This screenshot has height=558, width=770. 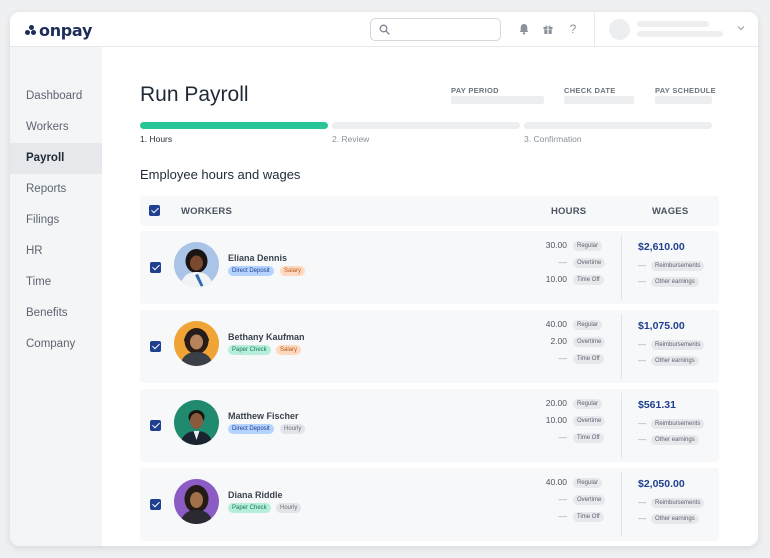 I want to click on employee-name: Eliana Dennis, so click(x=257, y=258).